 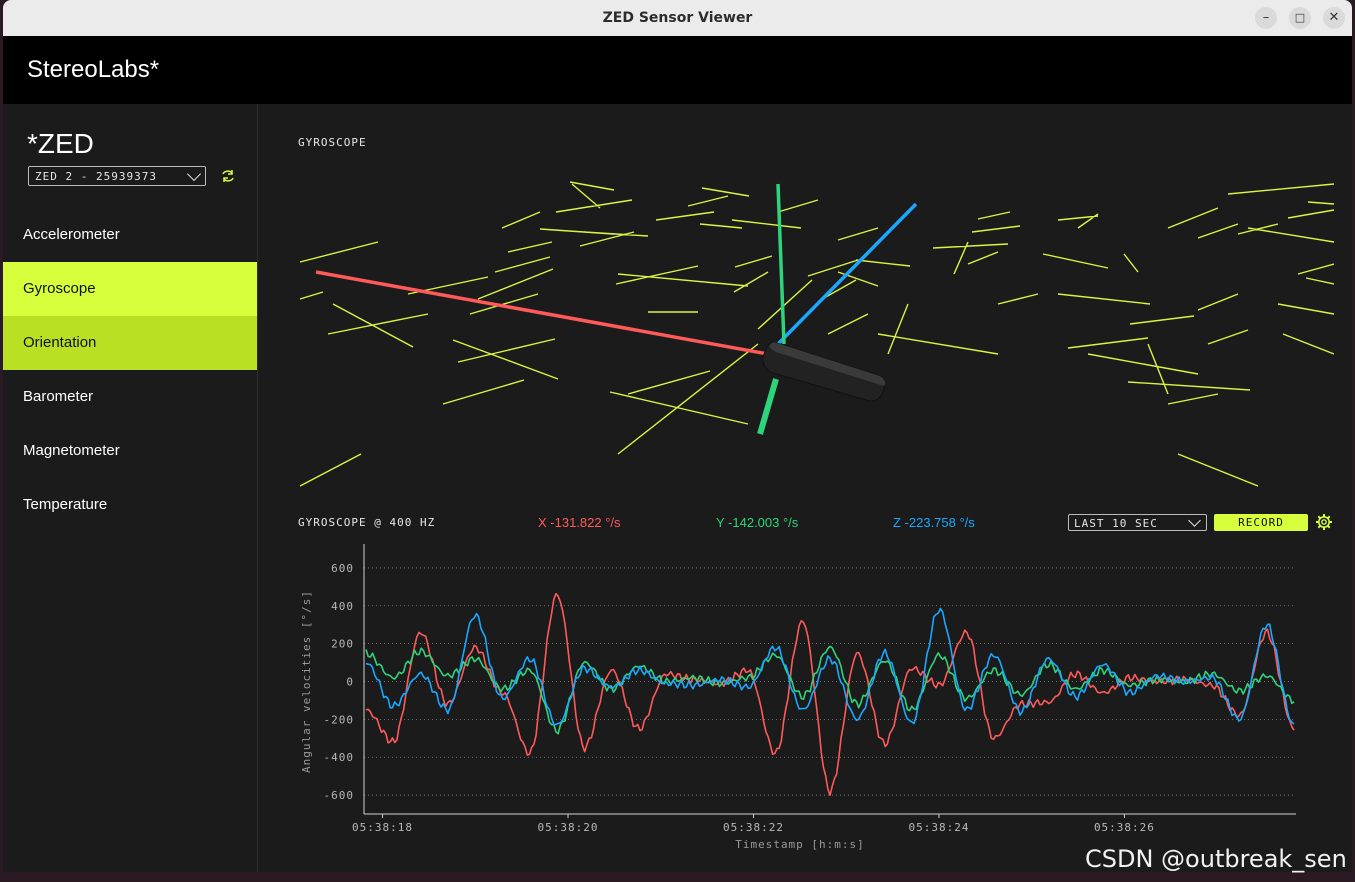 I want to click on scene-label: GYROSCOPE, so click(x=332, y=142).